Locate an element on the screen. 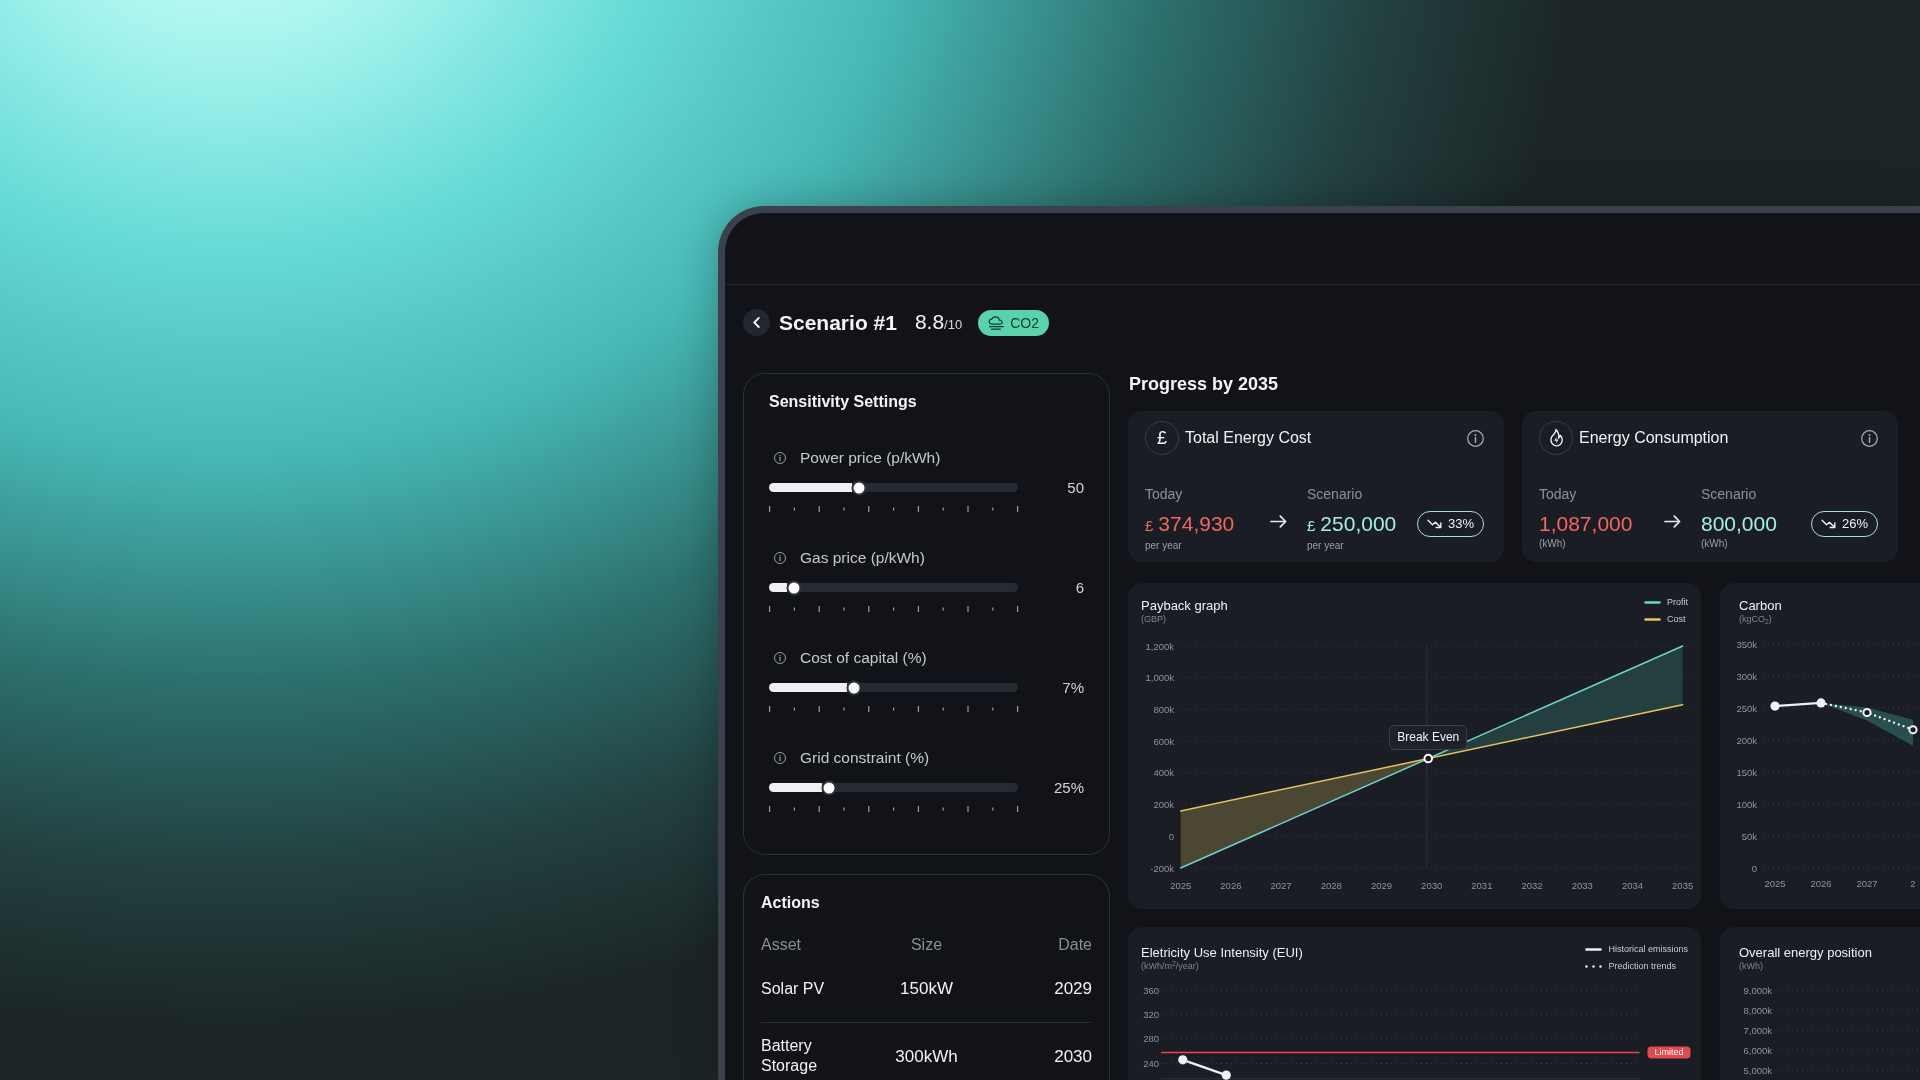 The image size is (1920, 1080). slider-label: Cost of capital (%) is located at coordinates (863, 658).